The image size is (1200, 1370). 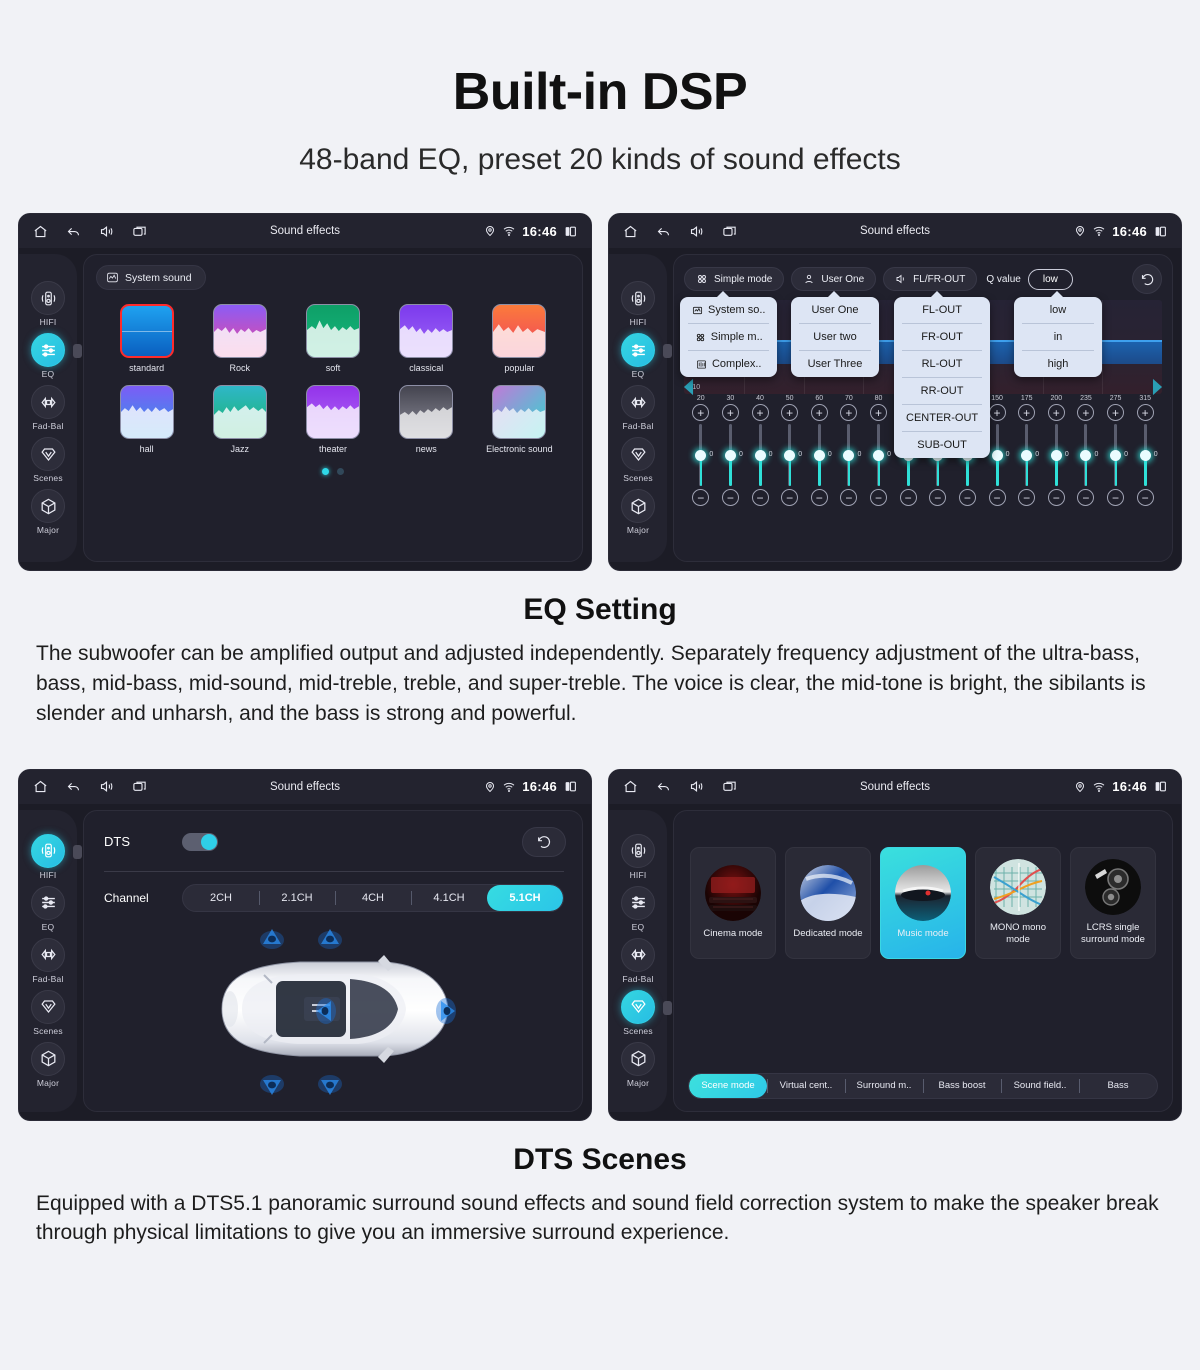 I want to click on mode-selector: Simple mode, so click(x=734, y=279).